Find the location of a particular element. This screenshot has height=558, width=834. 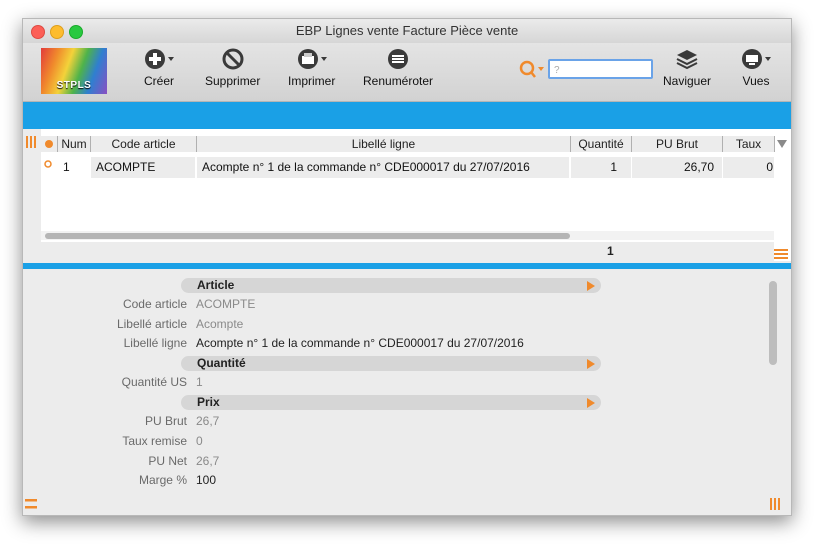

header-quantite: Quantité is located at coordinates (601, 144).